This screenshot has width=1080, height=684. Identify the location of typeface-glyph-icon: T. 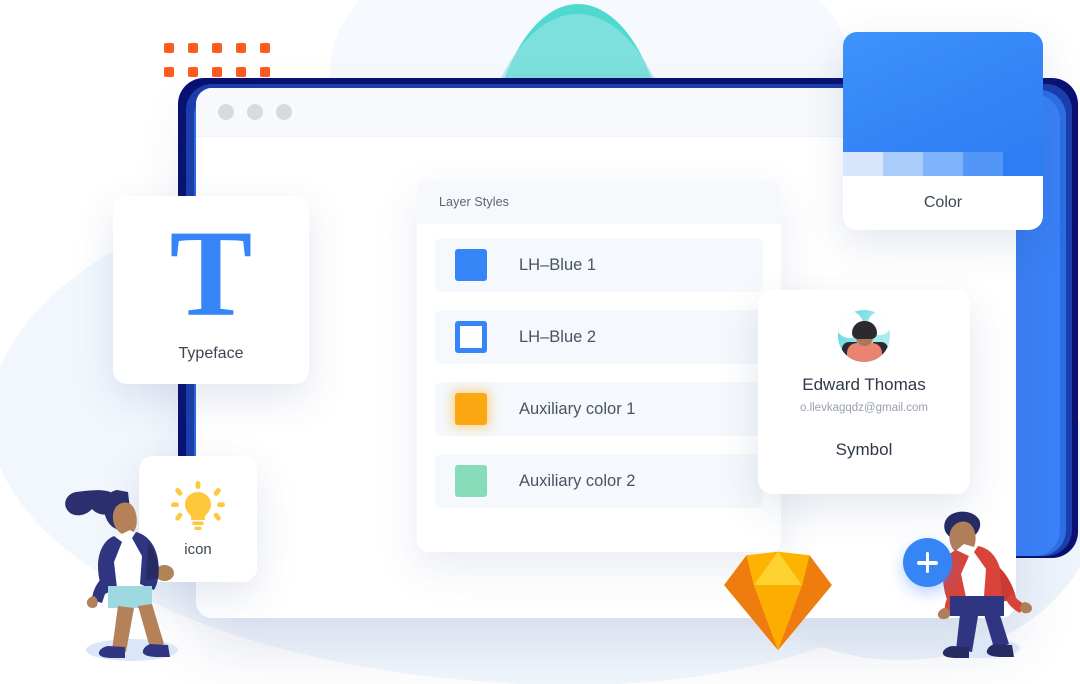
(211, 273).